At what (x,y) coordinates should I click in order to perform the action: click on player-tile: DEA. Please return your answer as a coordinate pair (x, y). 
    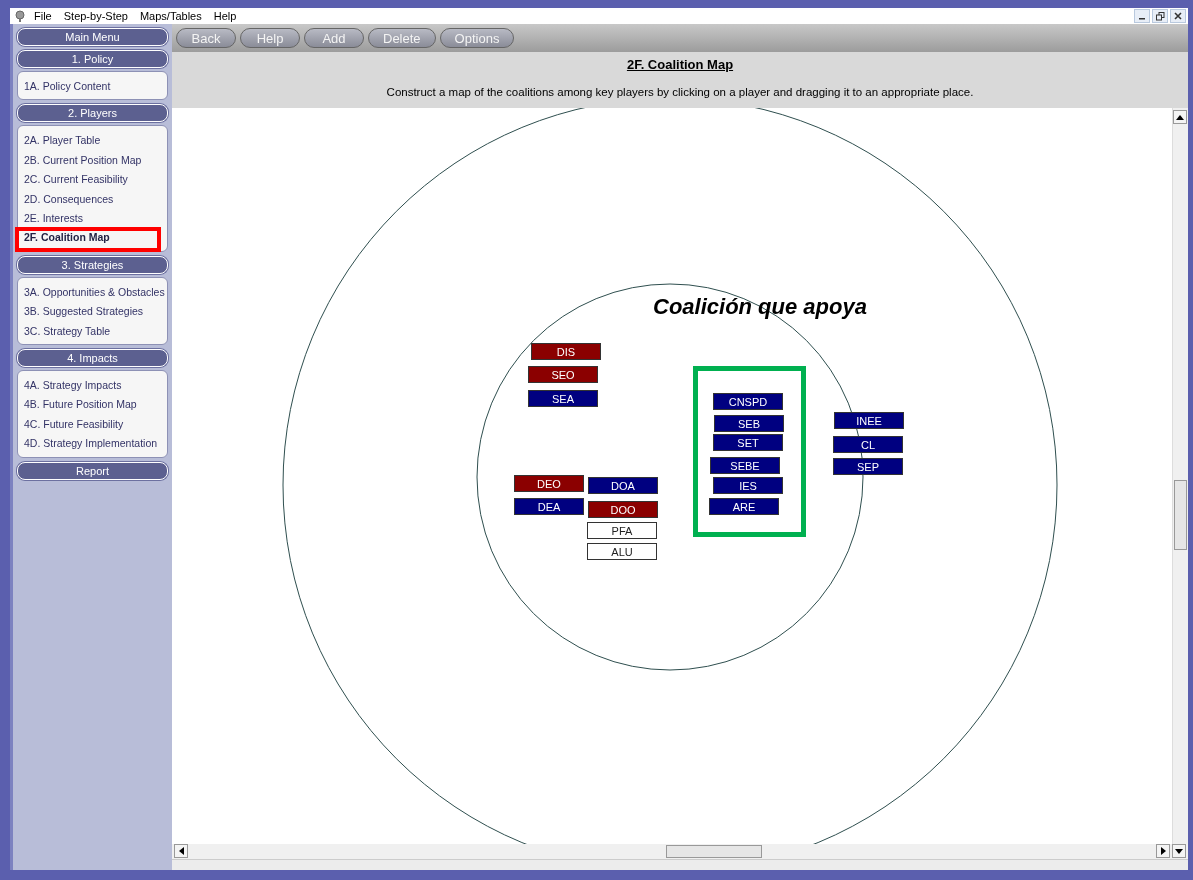
    Looking at the image, I should click on (549, 506).